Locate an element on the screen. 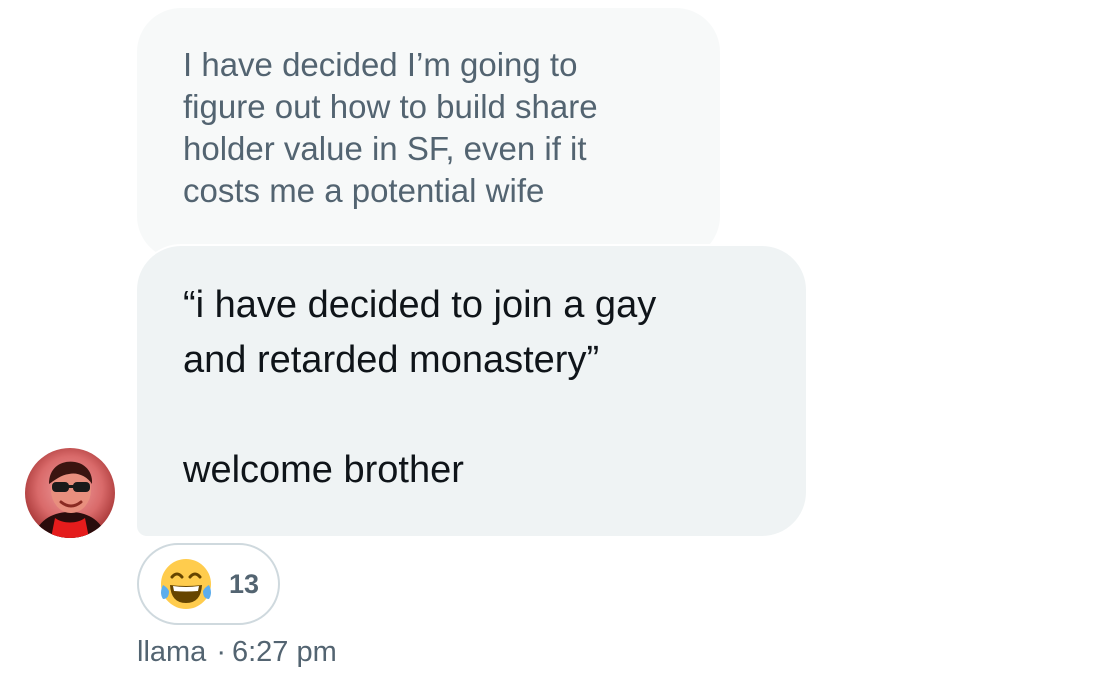 This screenshot has height=700, width=1120. reaction-button: 13 is located at coordinates (208, 584).